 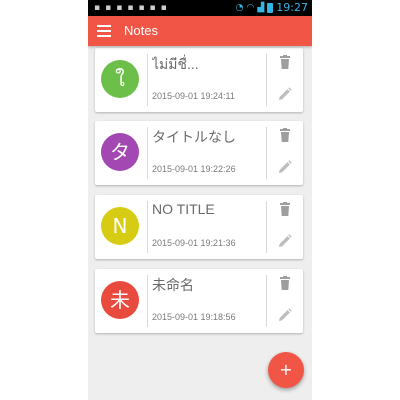 What do you see at coordinates (200, 31) in the screenshot?
I see `app-toolbar: Notes` at bounding box center [200, 31].